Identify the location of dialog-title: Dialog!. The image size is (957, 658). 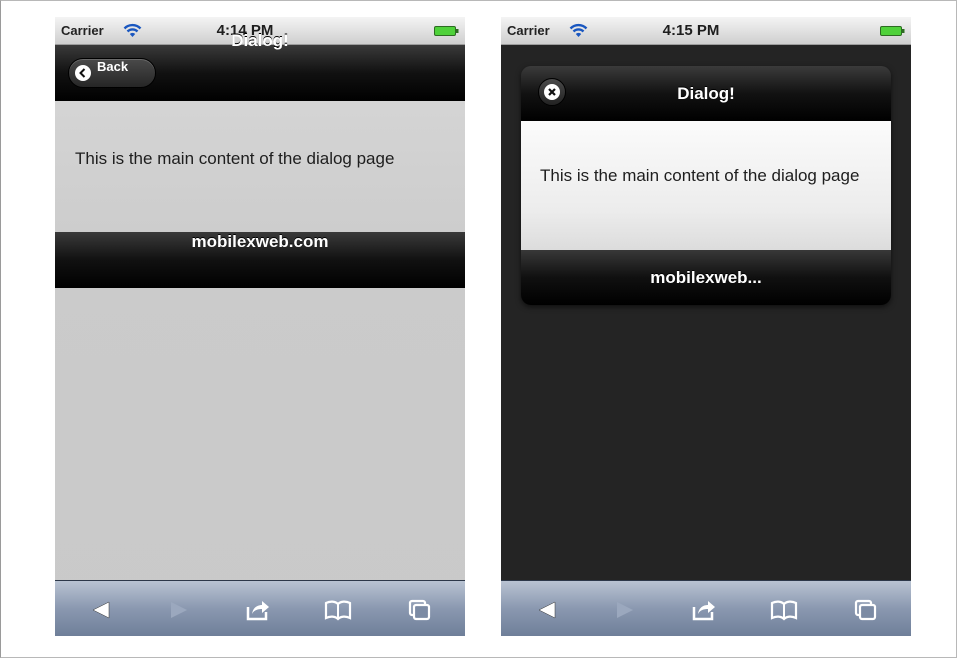
(706, 93).